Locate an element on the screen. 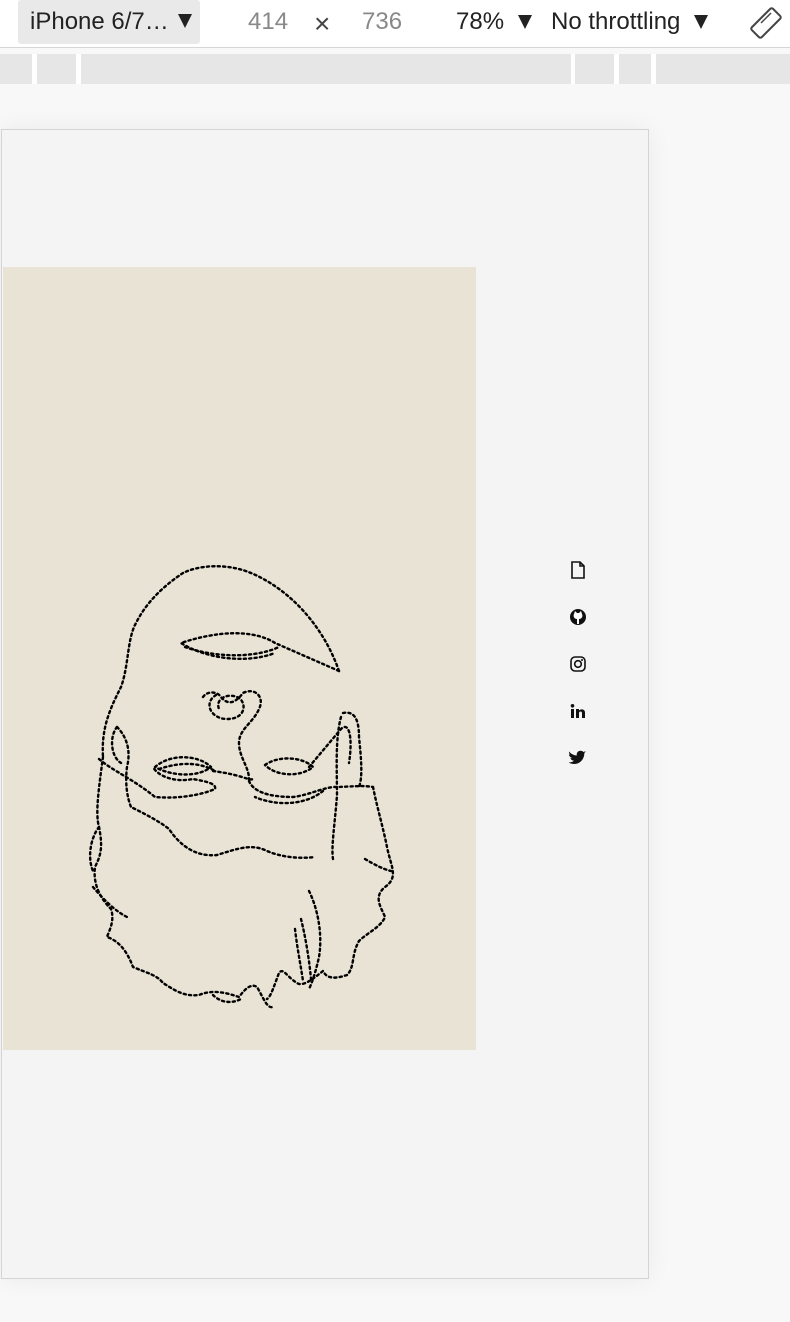 The height and width of the screenshot is (1322, 790). devtools-device-toolbar: iPhone 6/7… 414 × 736 78% No throttling is located at coordinates (395, 24).